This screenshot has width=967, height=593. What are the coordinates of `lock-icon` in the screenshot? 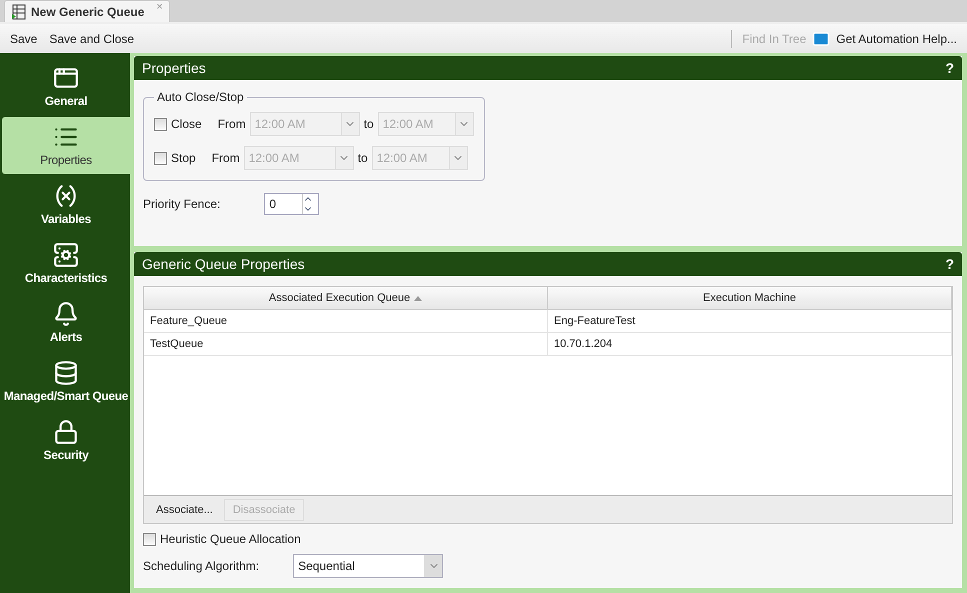 It's located at (66, 432).